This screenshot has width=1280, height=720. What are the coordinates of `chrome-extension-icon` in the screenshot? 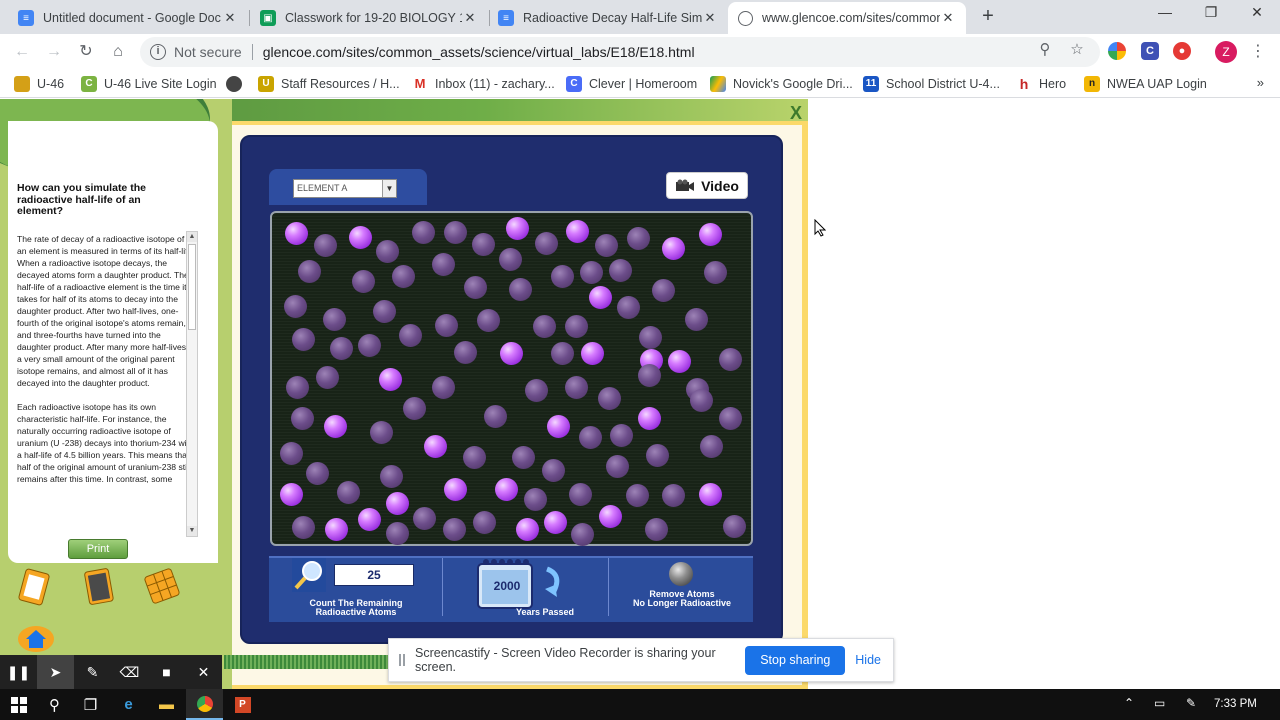 It's located at (1117, 51).